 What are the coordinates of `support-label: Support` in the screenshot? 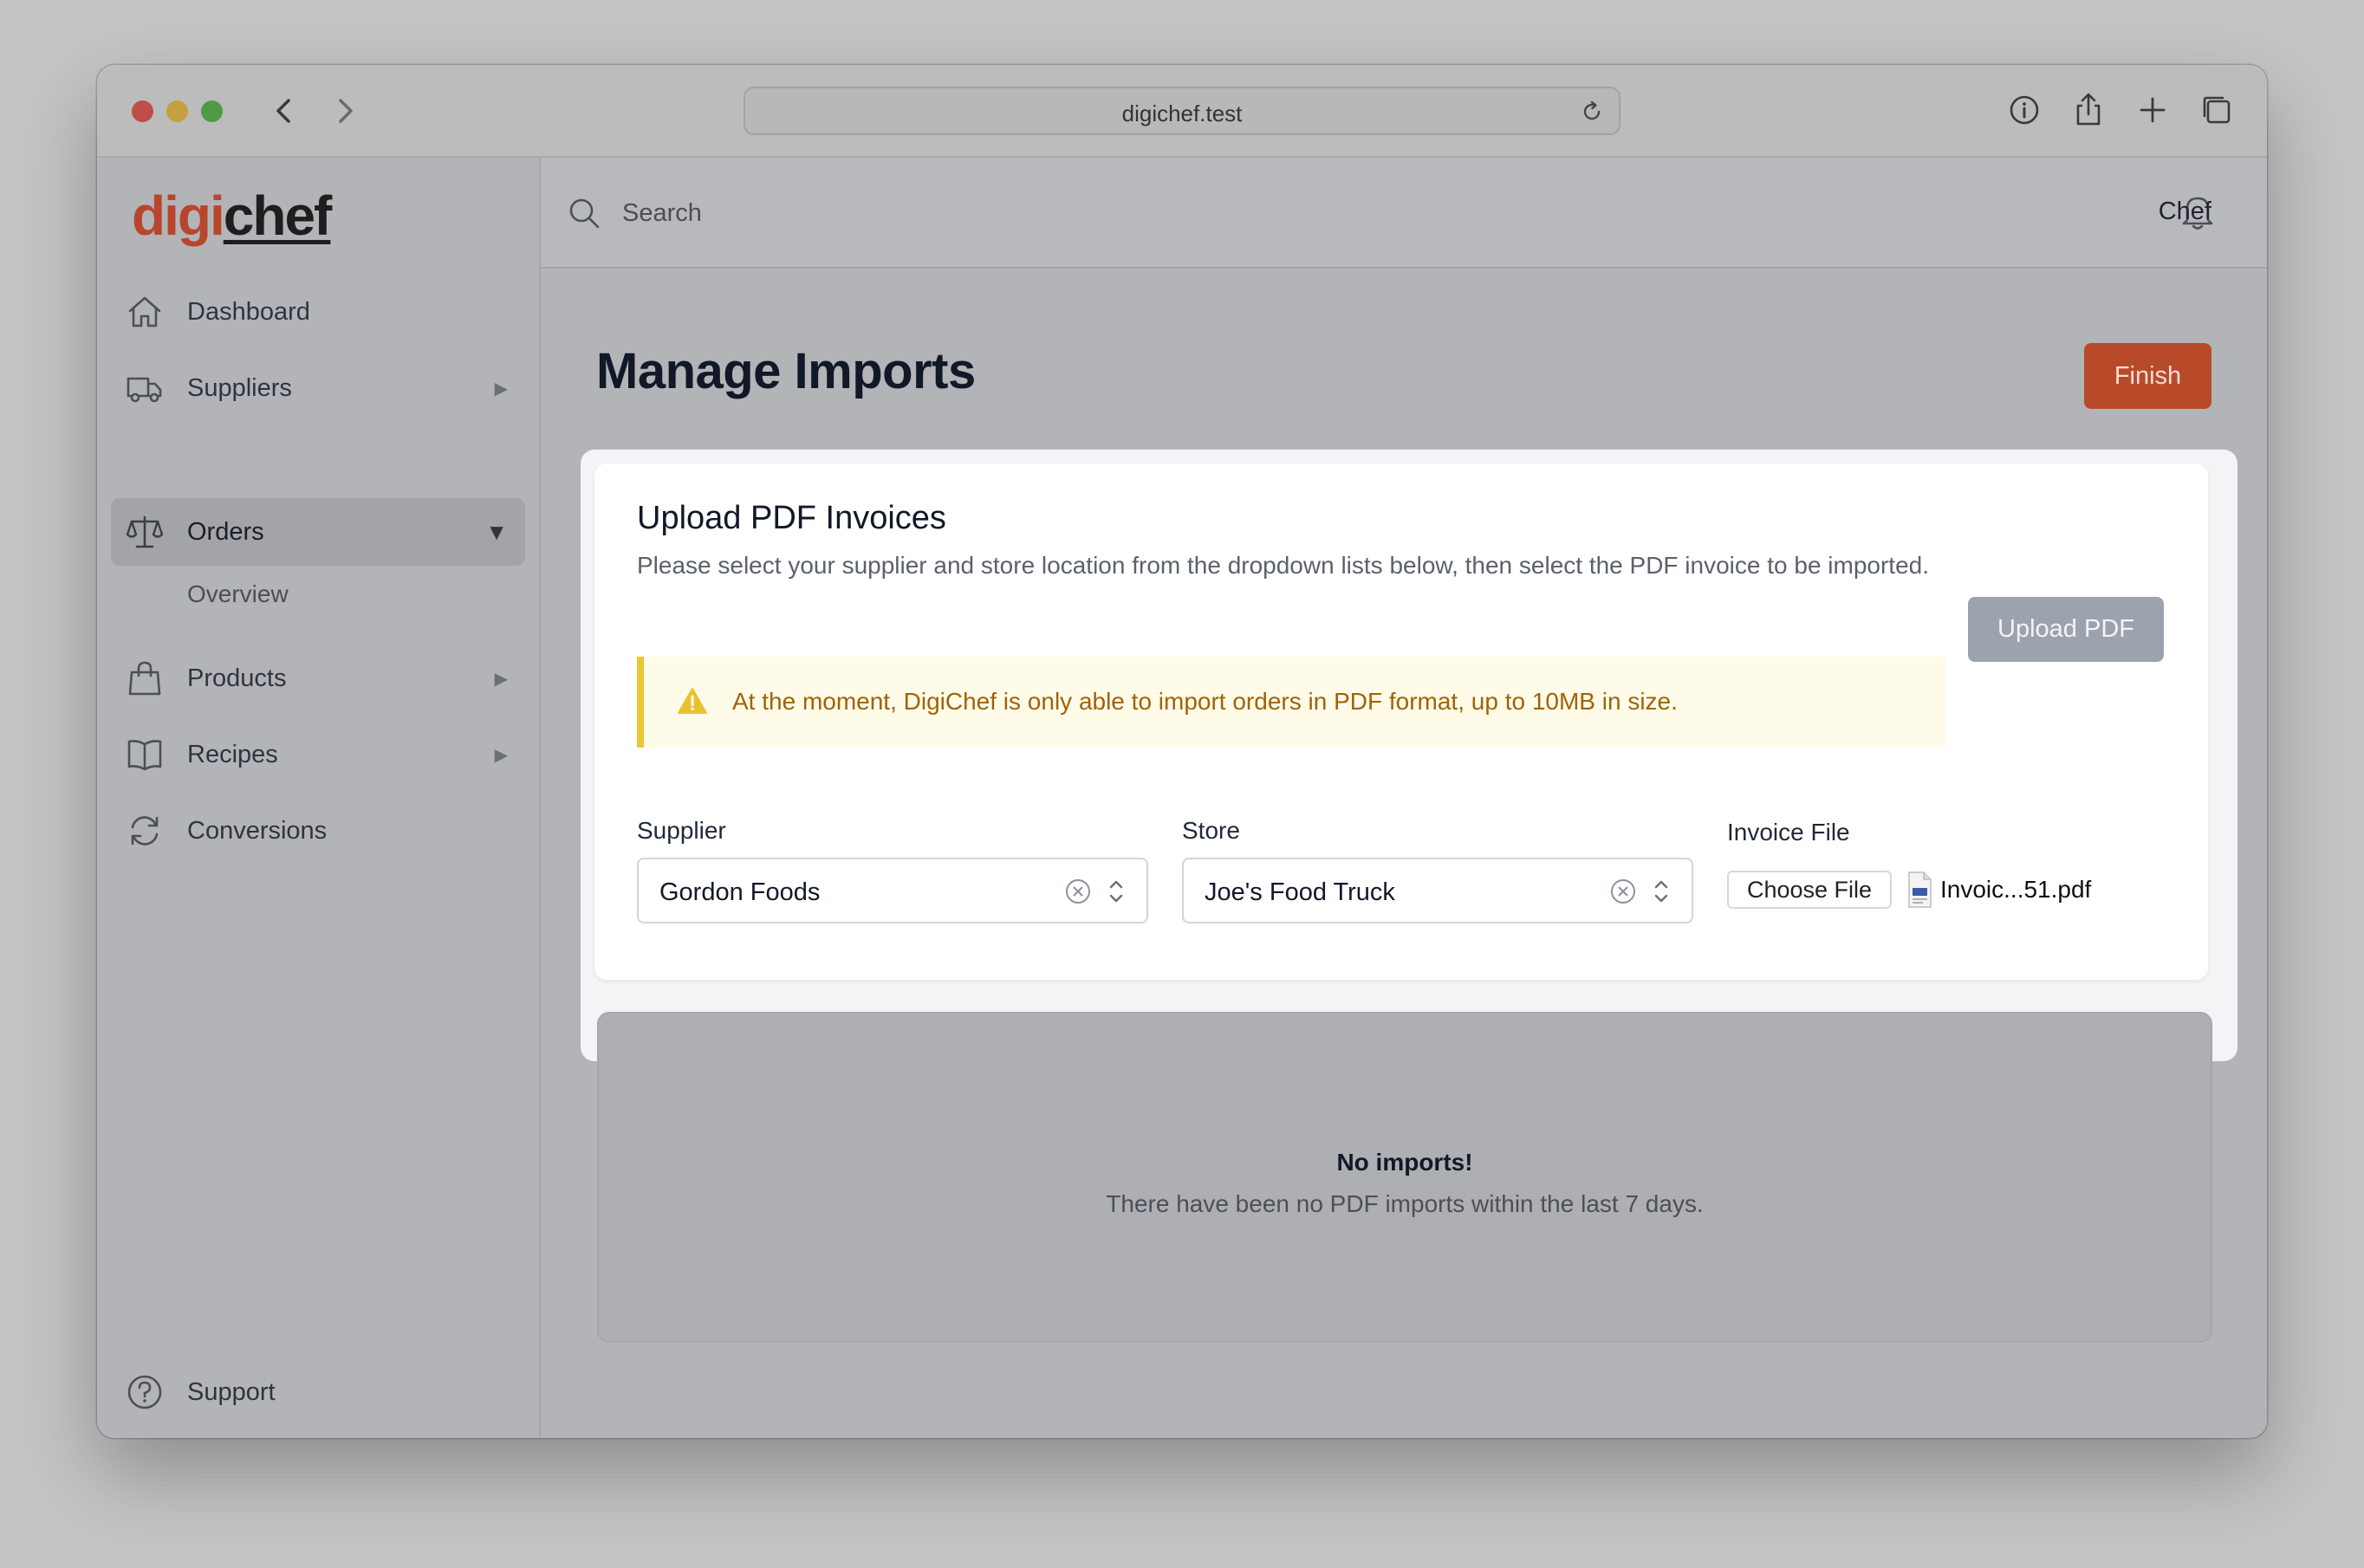 It's located at (231, 1391).